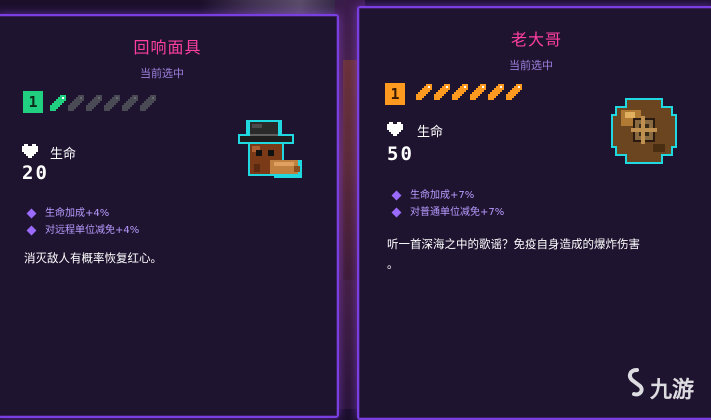 The height and width of the screenshot is (420, 711). I want to click on card-title: 老大哥, so click(536, 39).